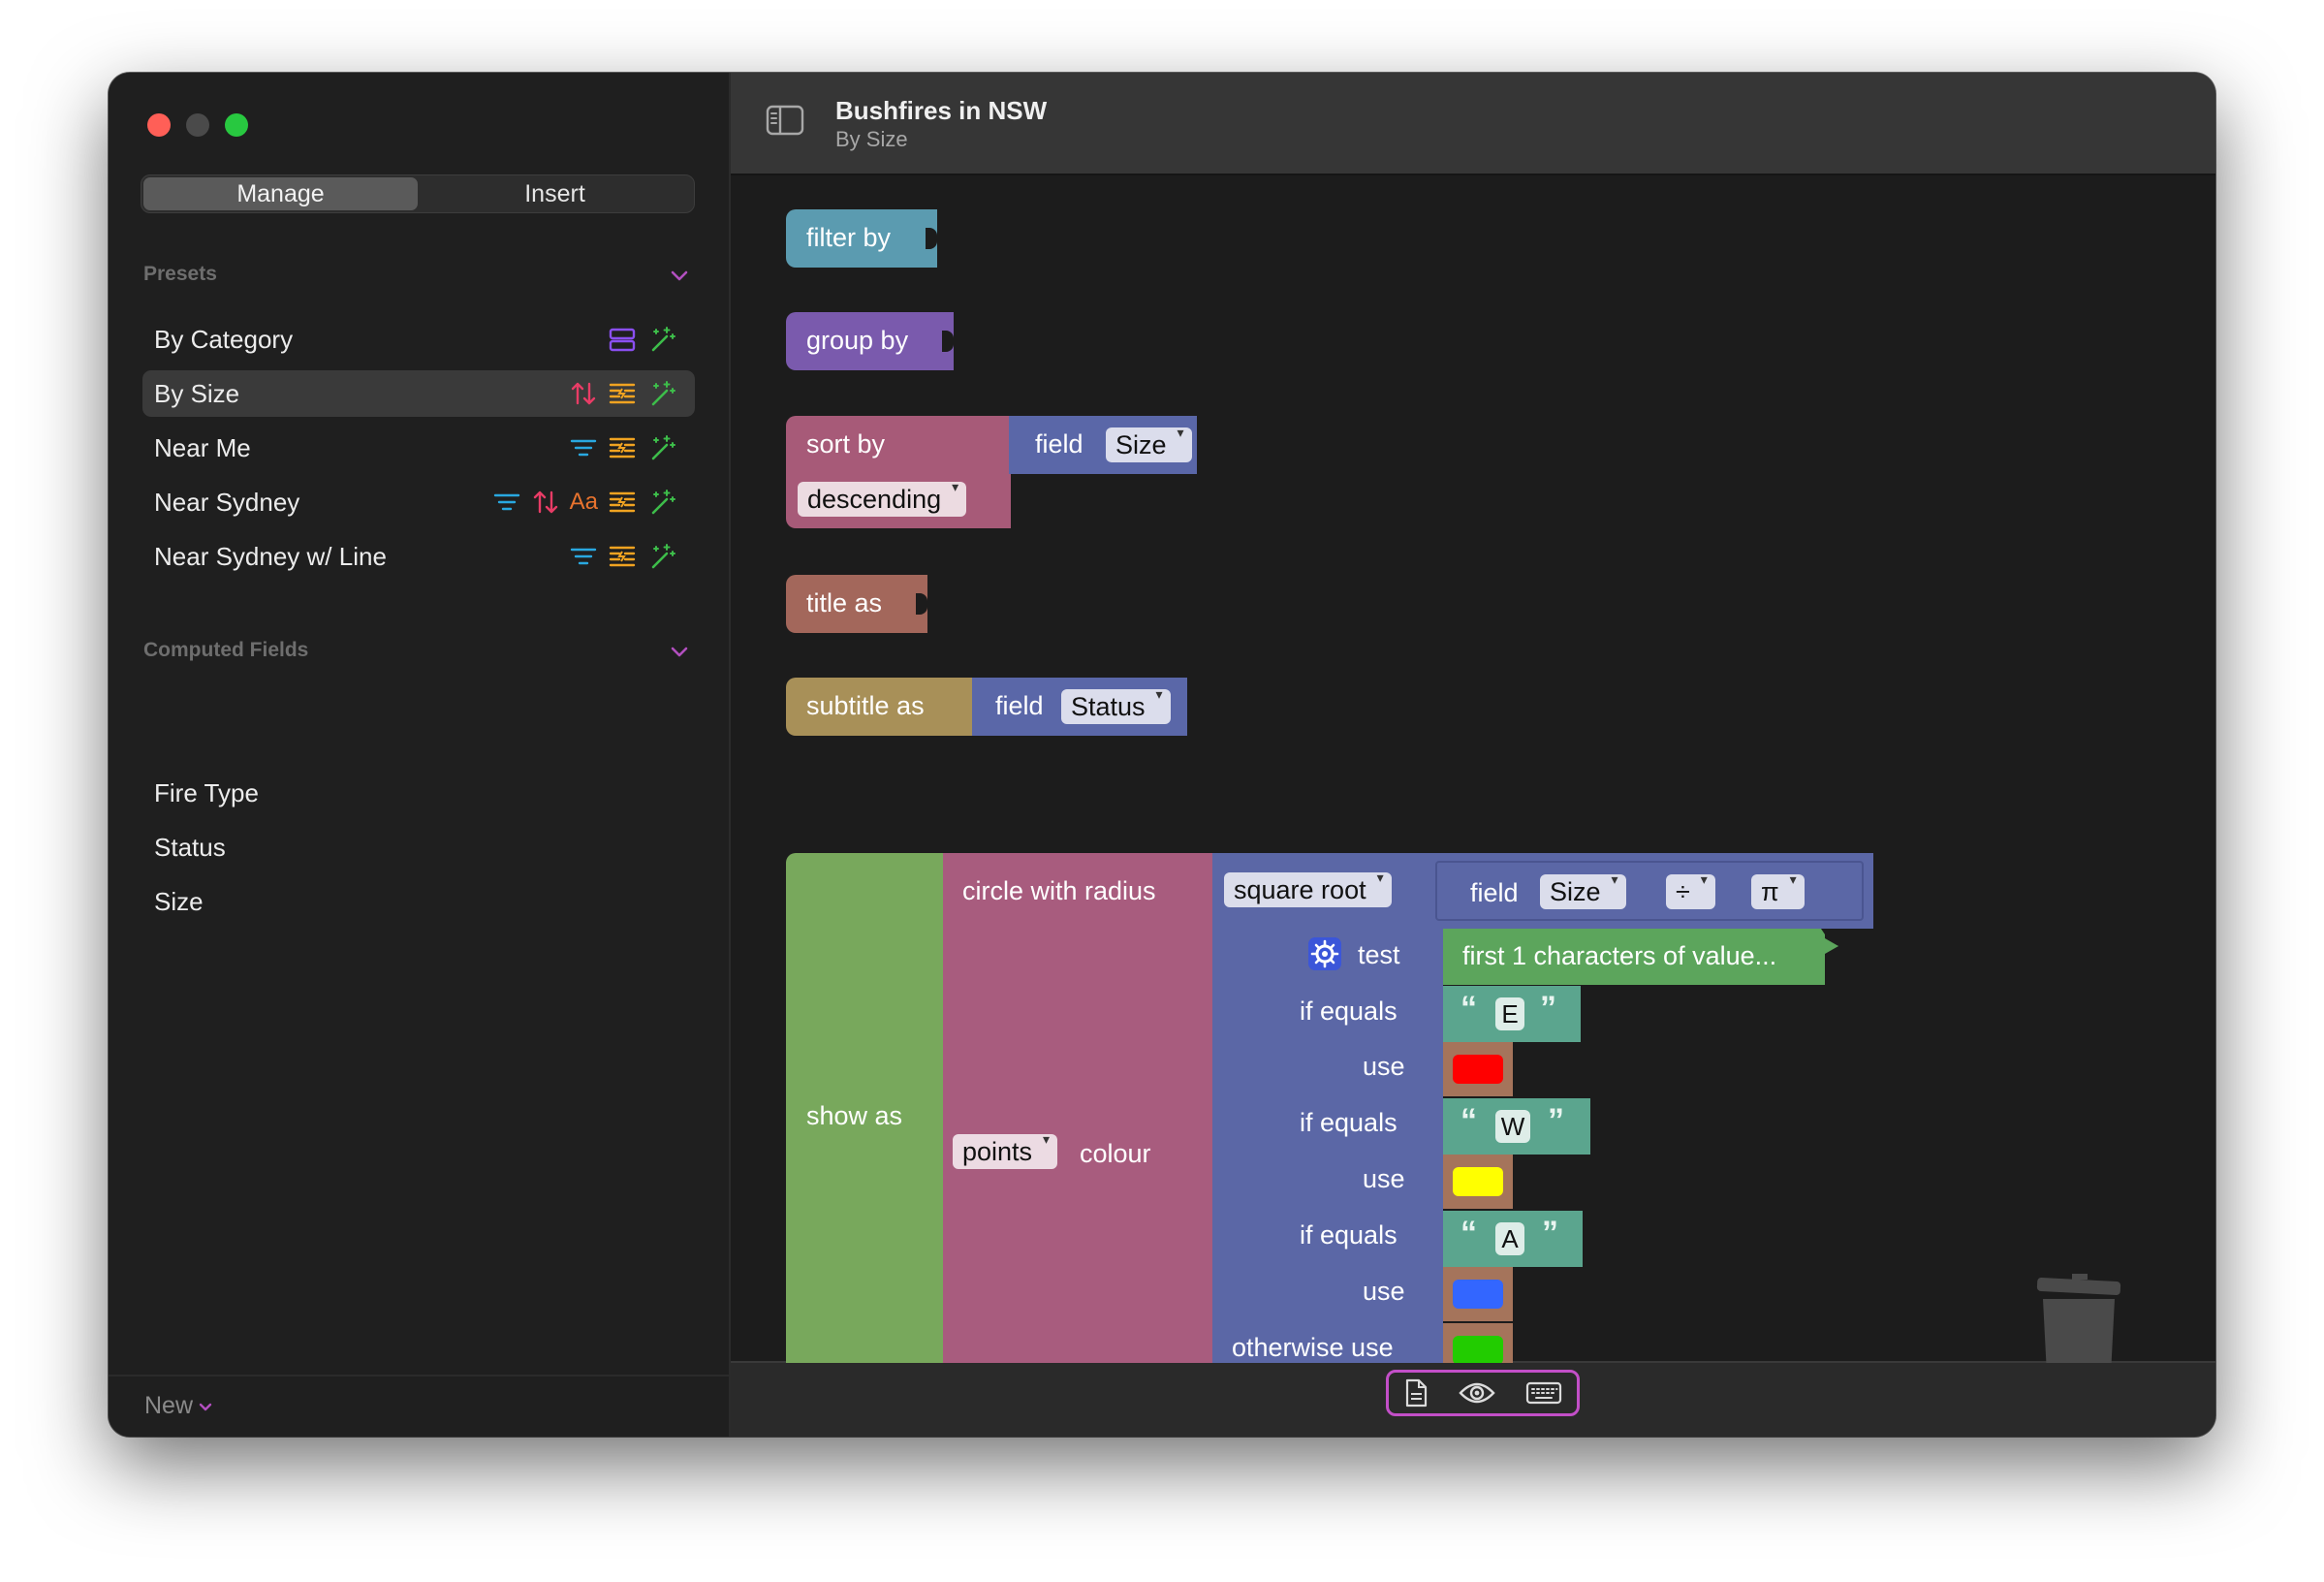  What do you see at coordinates (584, 556) in the screenshot?
I see `filter-lines-icon` at bounding box center [584, 556].